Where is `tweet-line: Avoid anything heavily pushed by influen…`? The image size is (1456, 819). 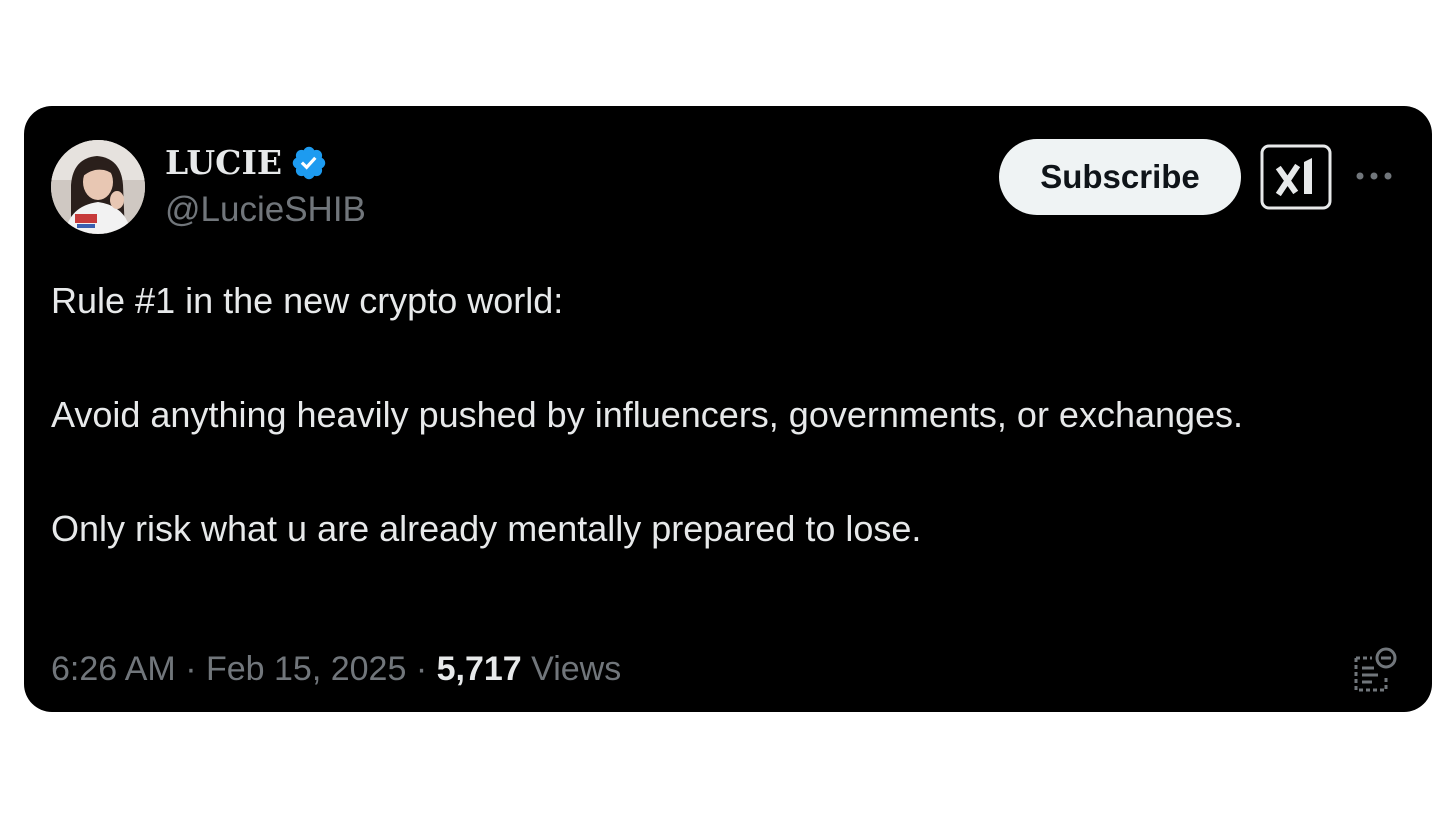 tweet-line: Avoid anything heavily pushed by influen… is located at coordinates (647, 414).